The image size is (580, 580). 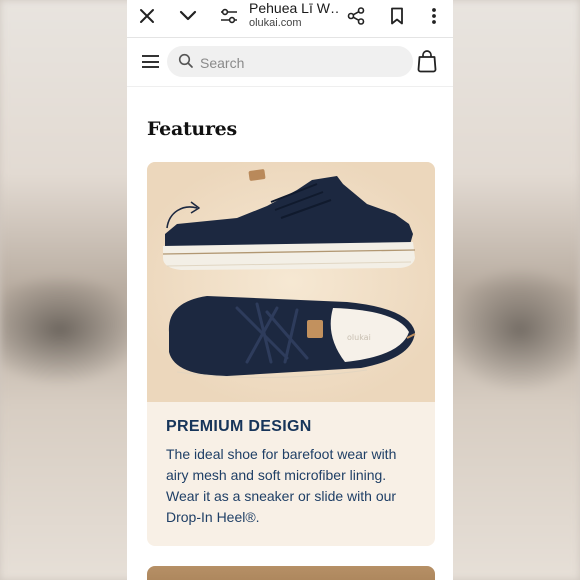 I want to click on site-header, so click(x=290, y=62).